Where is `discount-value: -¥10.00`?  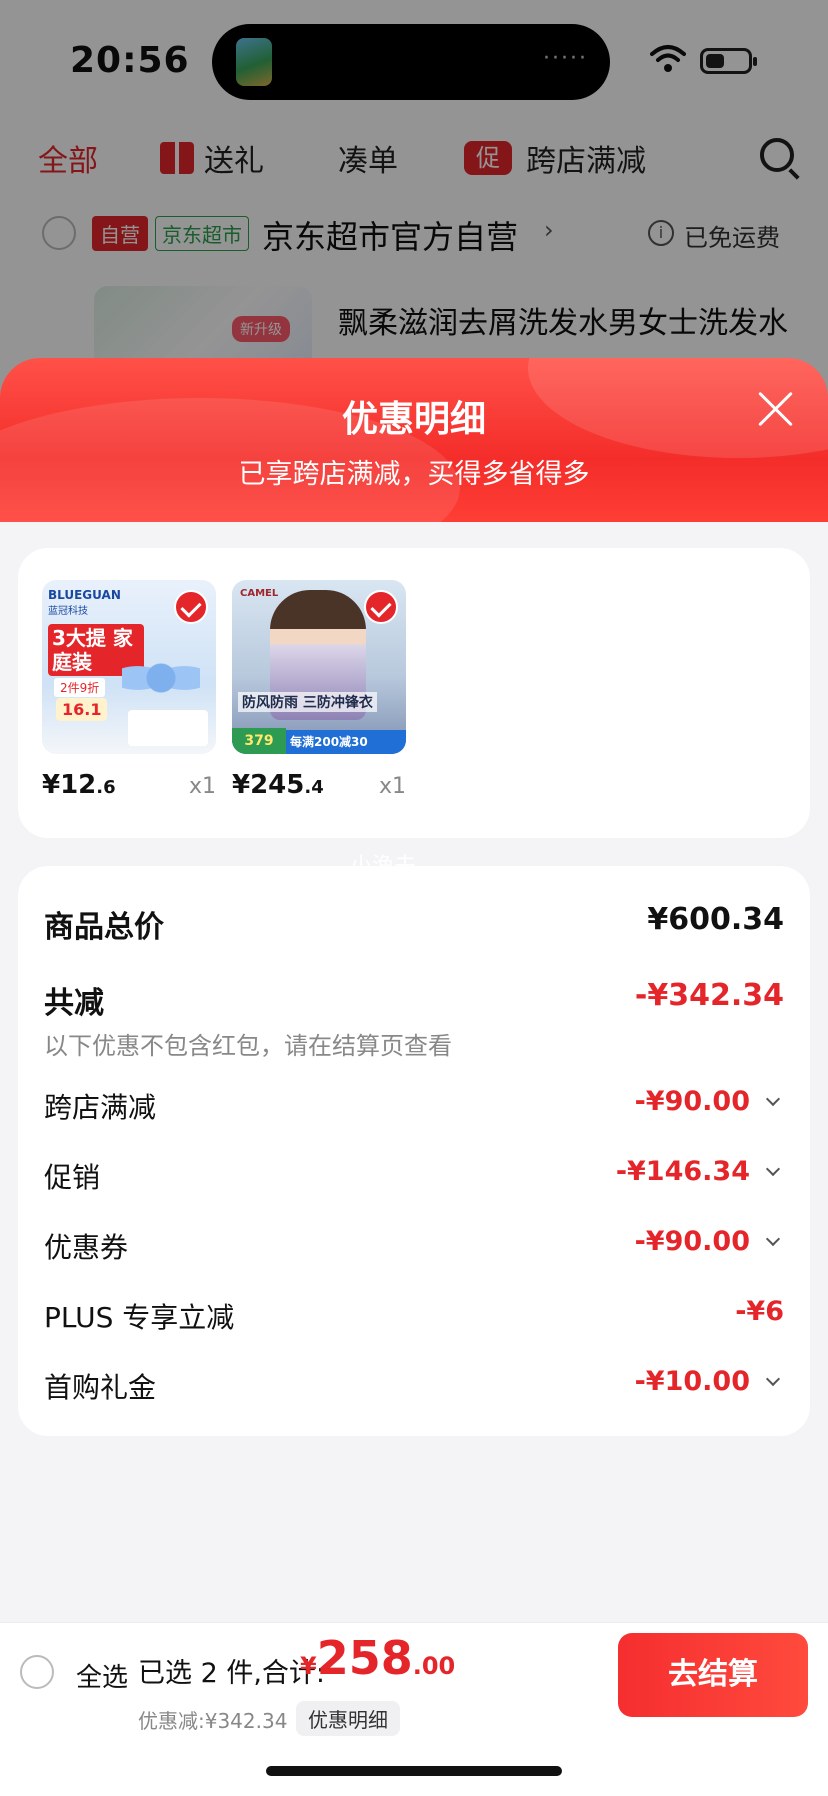
discount-value: -¥10.00 is located at coordinates (692, 1381).